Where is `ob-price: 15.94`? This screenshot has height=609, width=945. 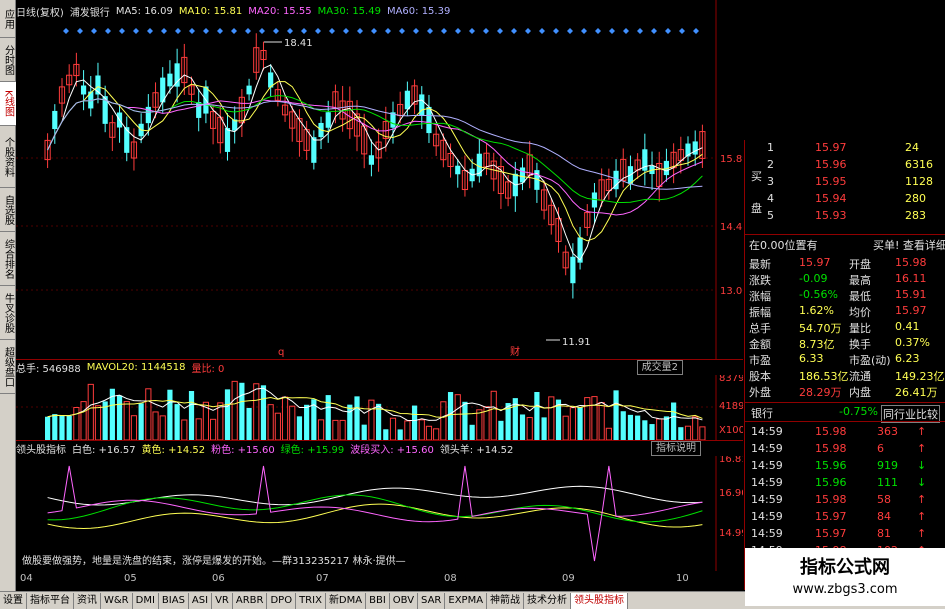
ob-price: 15.94 is located at coordinates (831, 198).